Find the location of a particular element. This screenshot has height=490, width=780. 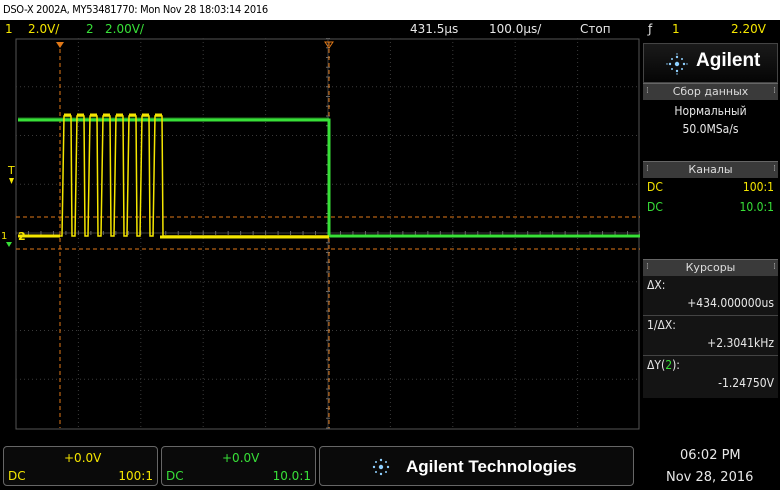

acquisition-info: Нормальный 50.0MSa/s is located at coordinates (710, 130).